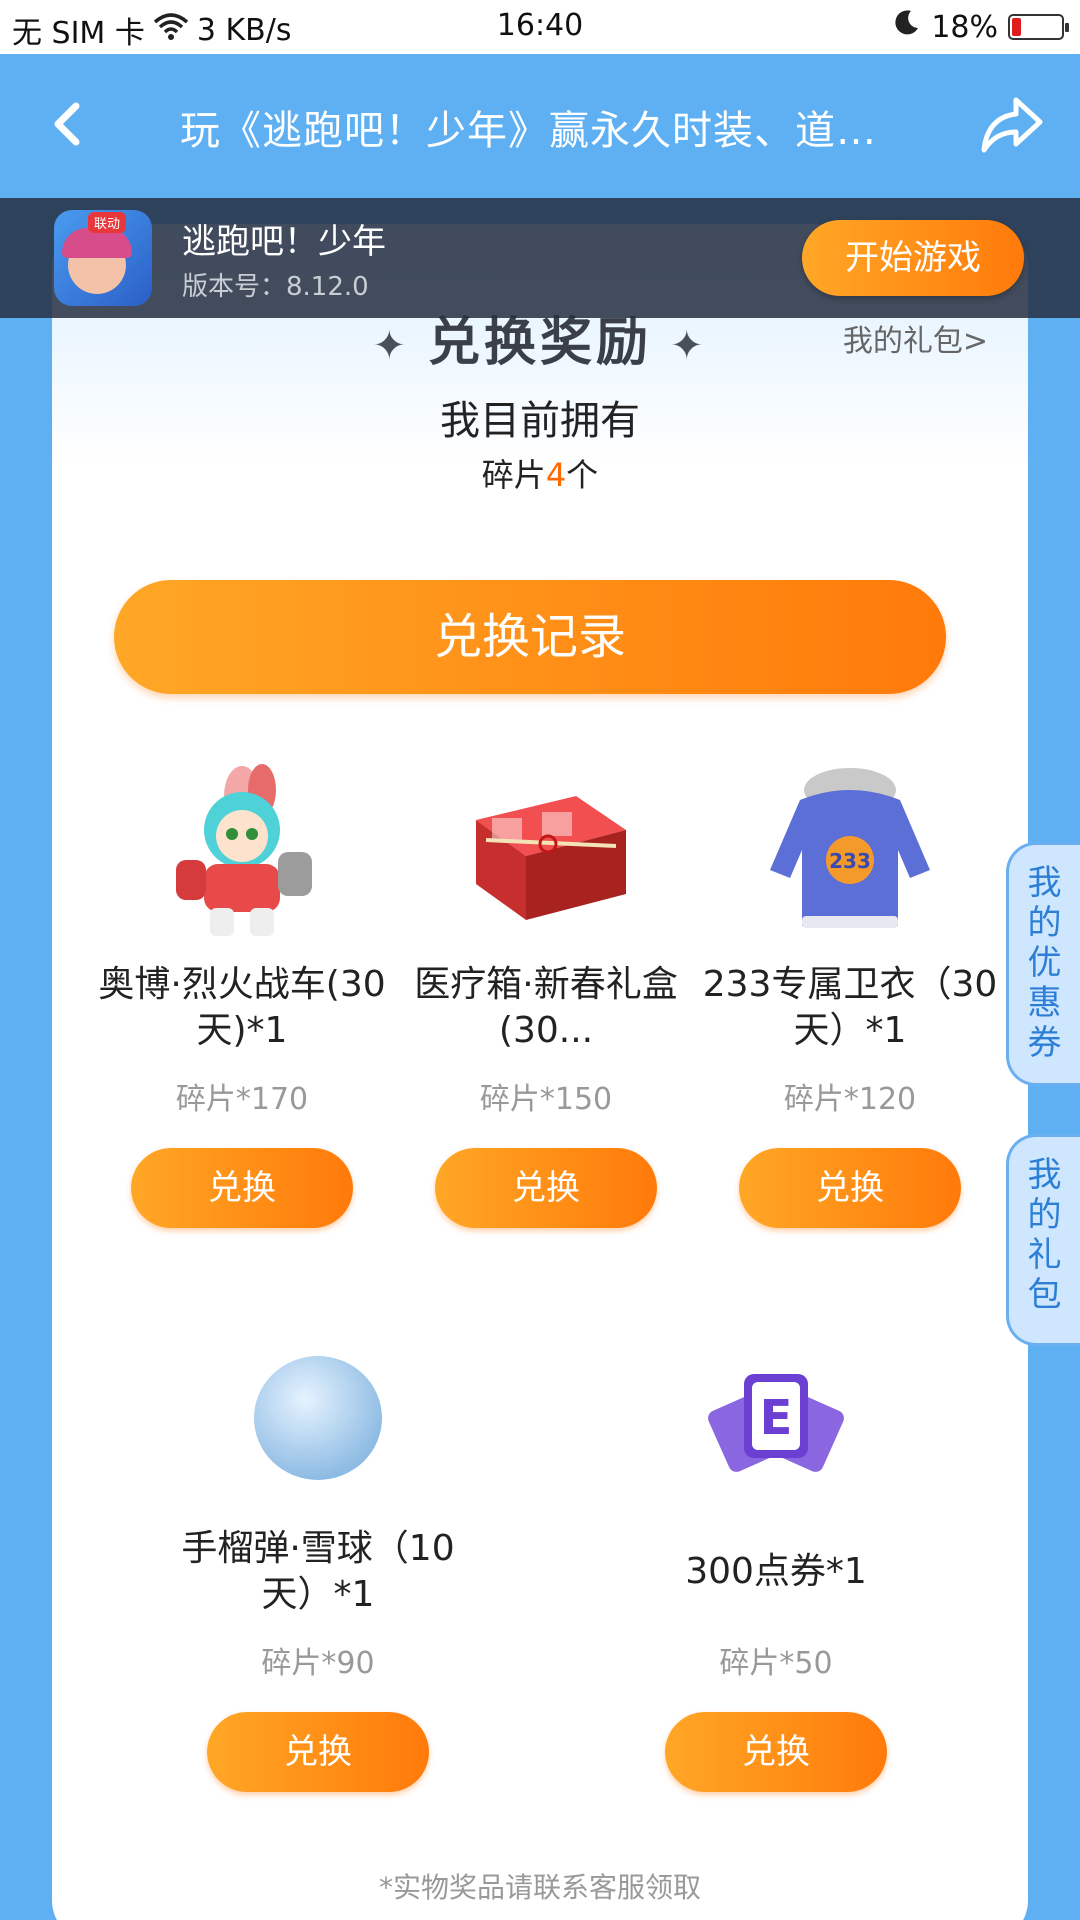 This screenshot has height=1920, width=1080. What do you see at coordinates (913, 258) in the screenshot?
I see `start-game-button: 开始游戏` at bounding box center [913, 258].